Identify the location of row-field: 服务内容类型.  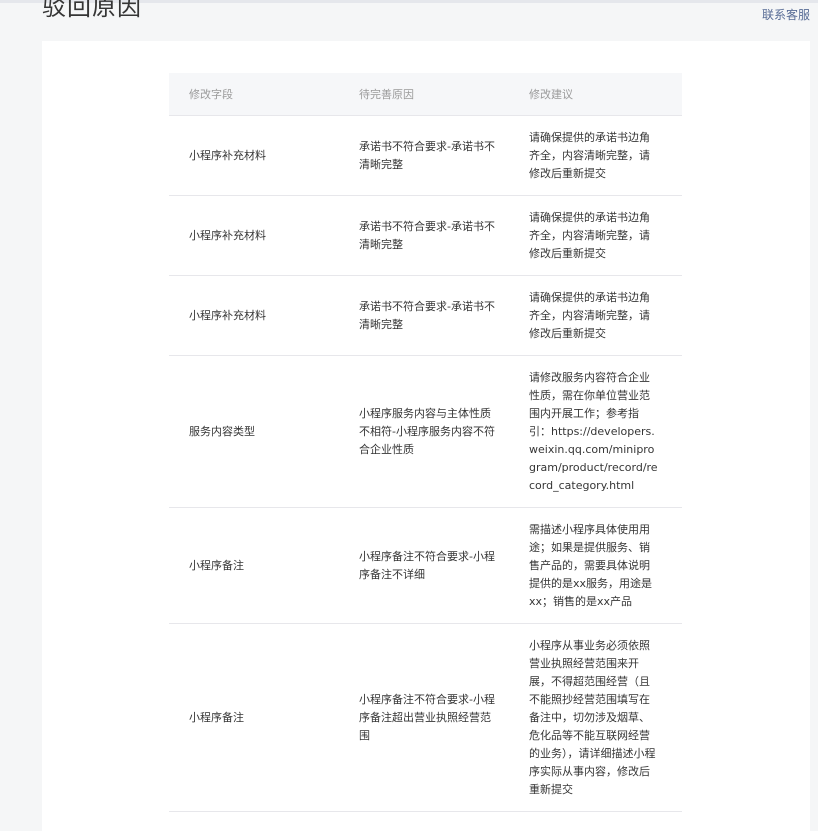
(254, 431).